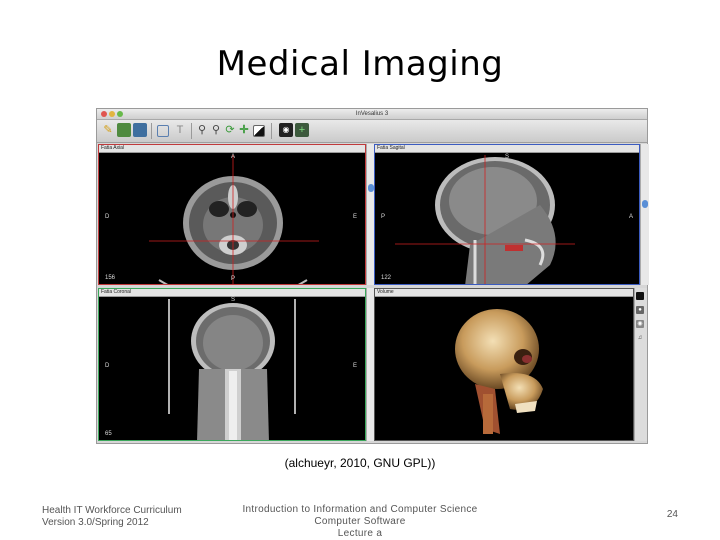 The image size is (720, 540). What do you see at coordinates (672, 514) in the screenshot?
I see `page-number: 24` at bounding box center [672, 514].